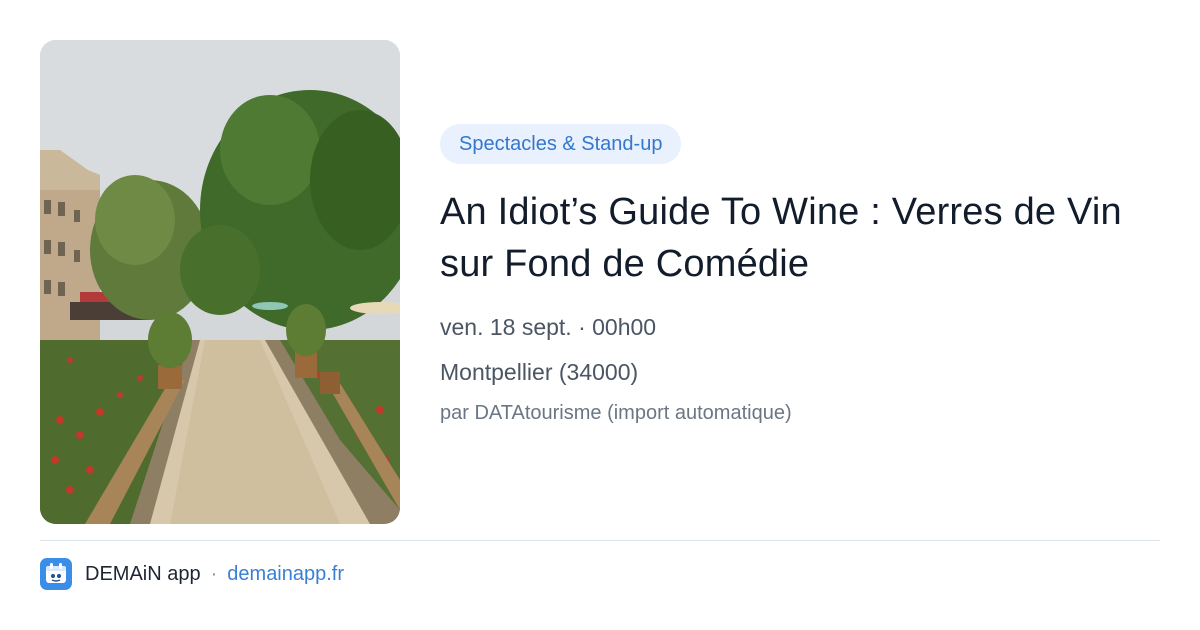  I want to click on event-location: Montpellier (34000), so click(539, 372).